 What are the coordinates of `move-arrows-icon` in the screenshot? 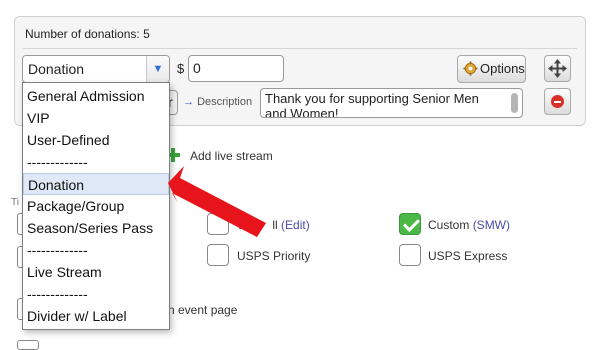 It's located at (557, 68).